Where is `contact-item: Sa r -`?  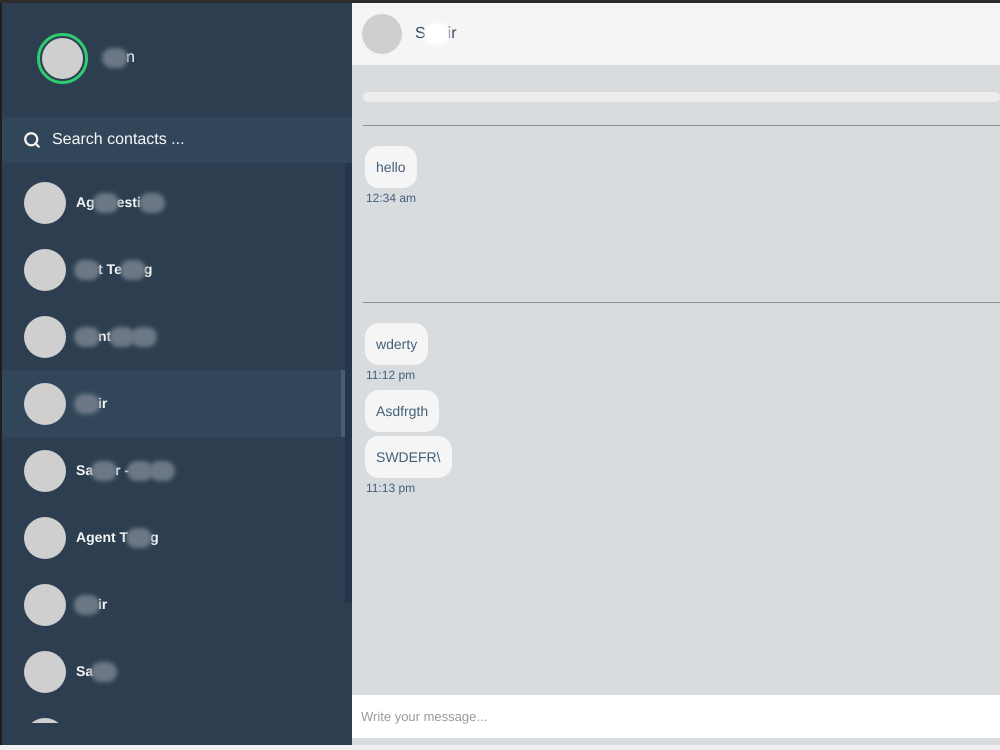 contact-item: Sa r - is located at coordinates (173, 470).